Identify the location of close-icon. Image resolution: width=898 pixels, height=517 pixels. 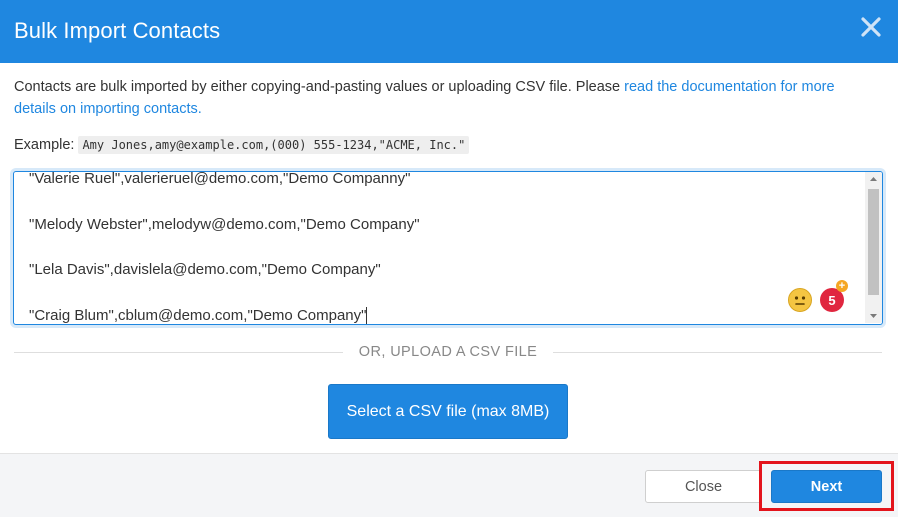
(871, 27).